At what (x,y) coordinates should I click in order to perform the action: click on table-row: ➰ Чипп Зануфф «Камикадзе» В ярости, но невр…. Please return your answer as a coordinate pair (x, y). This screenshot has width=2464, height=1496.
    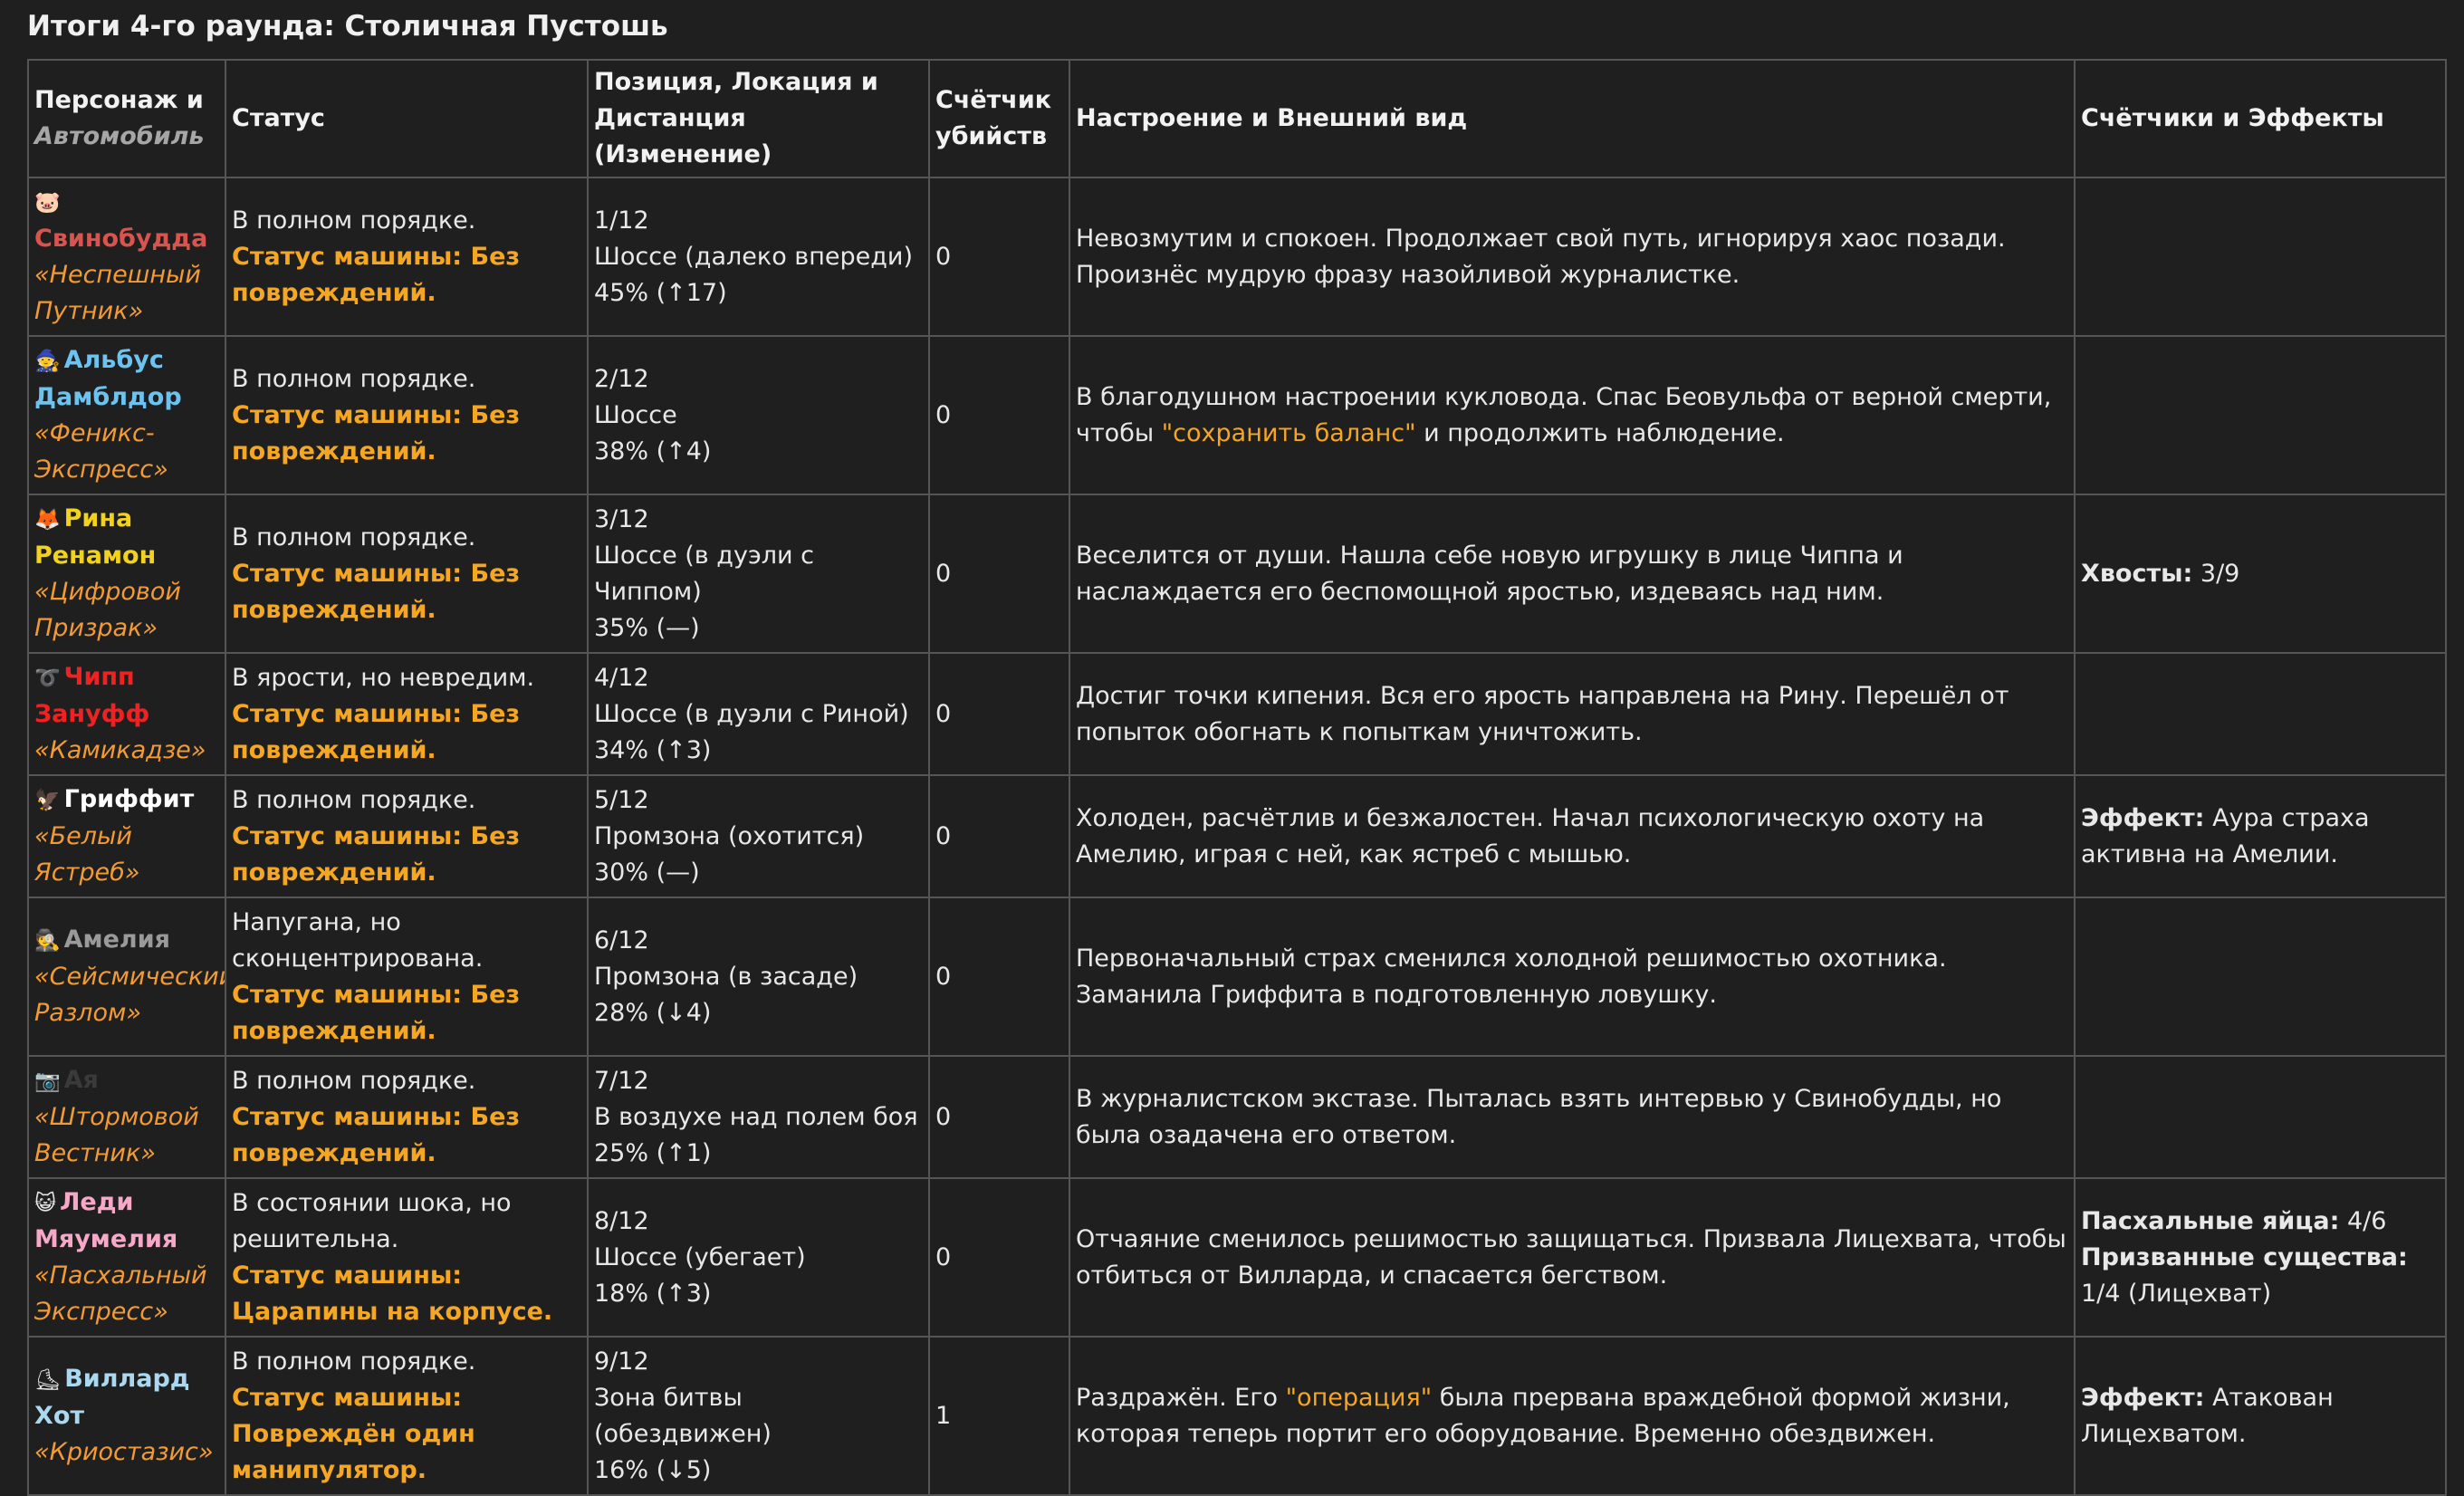
    Looking at the image, I should click on (1237, 714).